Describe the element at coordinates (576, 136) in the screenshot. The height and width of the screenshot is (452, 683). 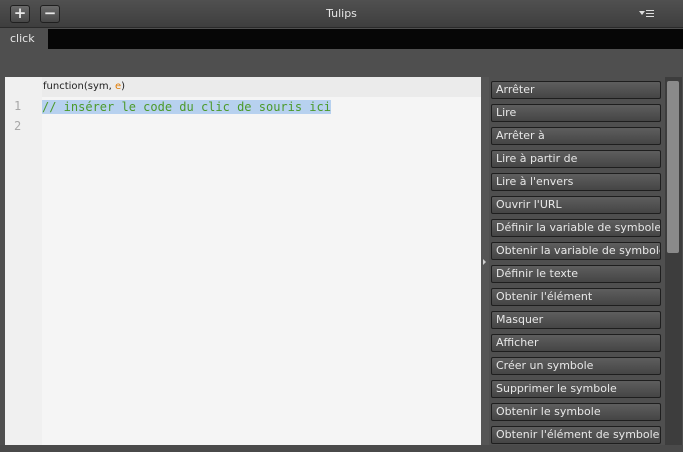
I see `snippet-stop-at-button: Arrêter à` at that location.